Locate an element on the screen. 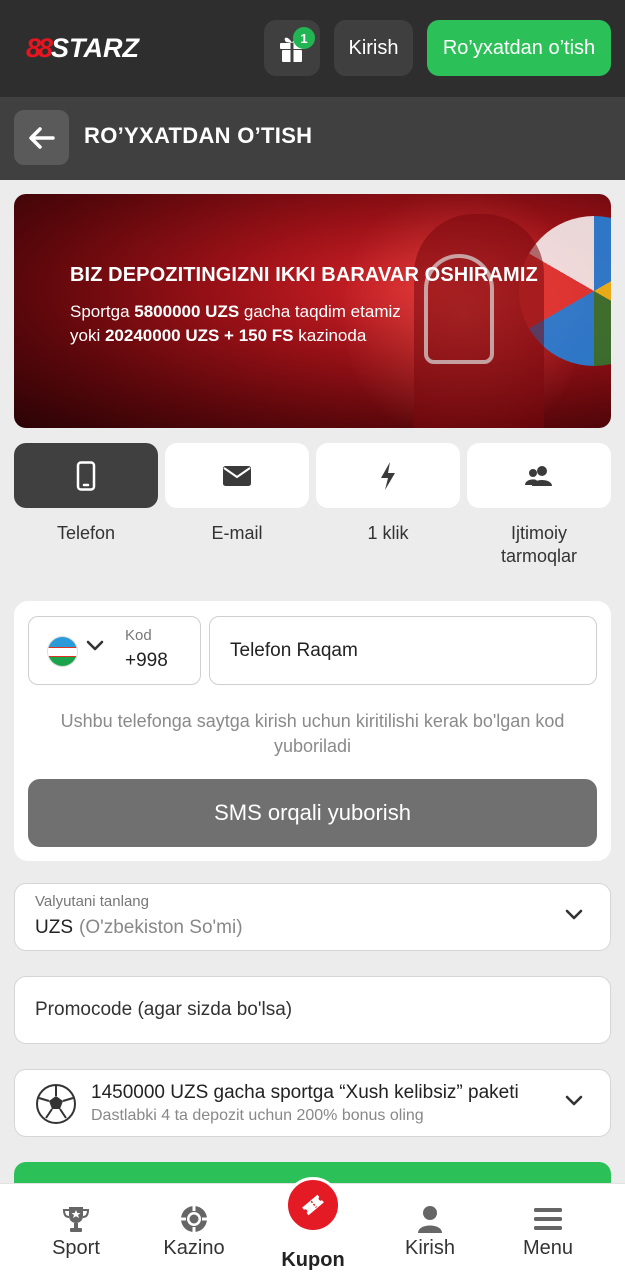 The image size is (625, 1280). trophy-icon is located at coordinates (76, 1219).